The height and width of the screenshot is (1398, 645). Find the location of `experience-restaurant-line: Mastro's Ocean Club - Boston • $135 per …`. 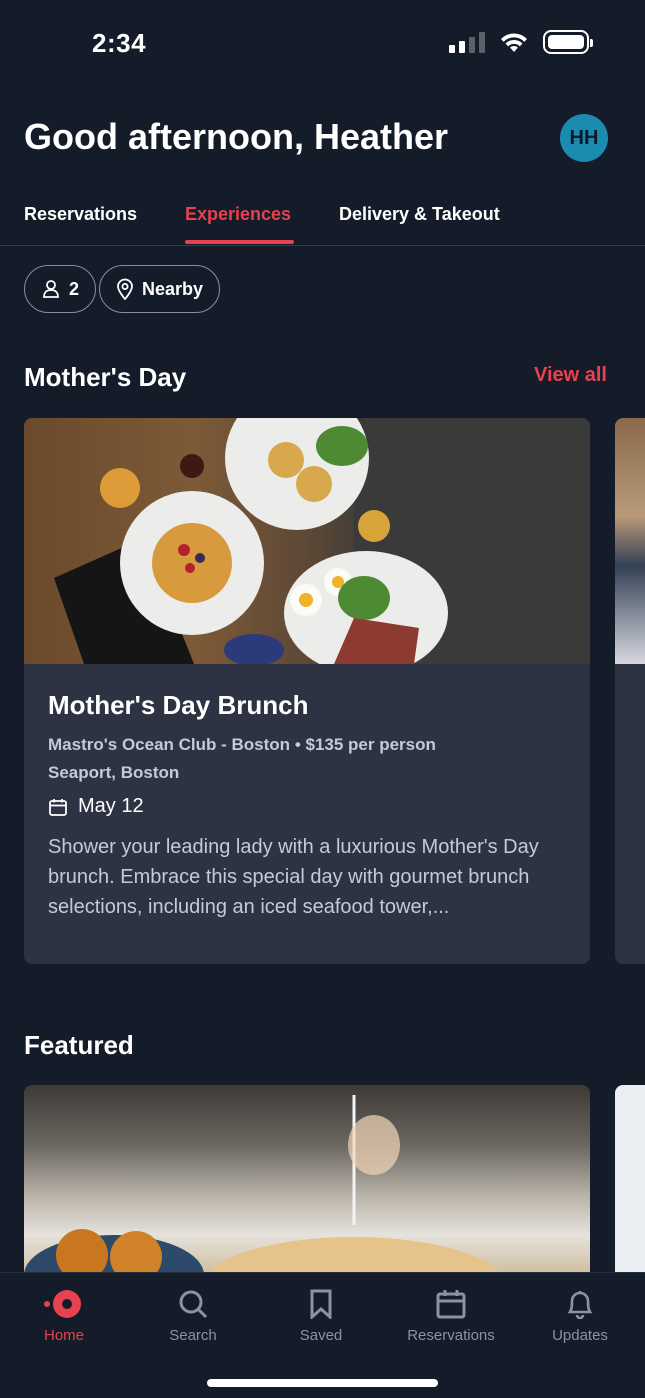

experience-restaurant-line: Mastro's Ocean Club - Boston • $135 per … is located at coordinates (307, 745).